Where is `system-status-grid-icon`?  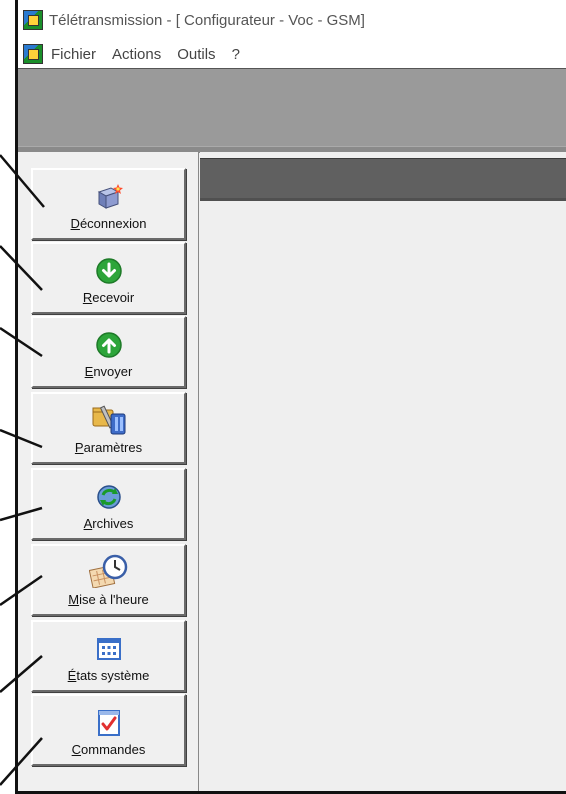 system-status-grid-icon is located at coordinates (109, 649).